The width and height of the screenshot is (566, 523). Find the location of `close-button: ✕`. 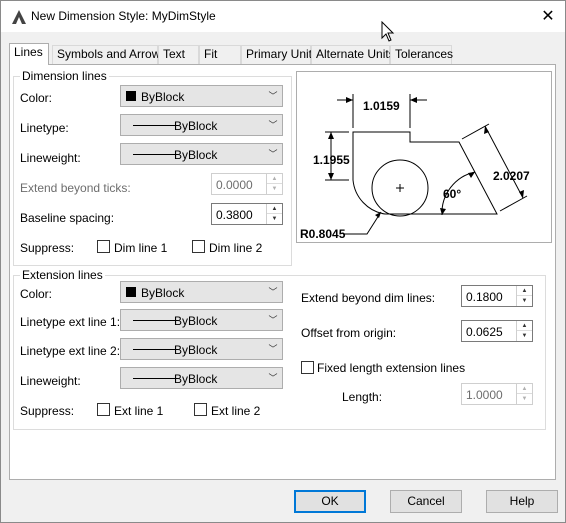

close-button: ✕ is located at coordinates (548, 16).